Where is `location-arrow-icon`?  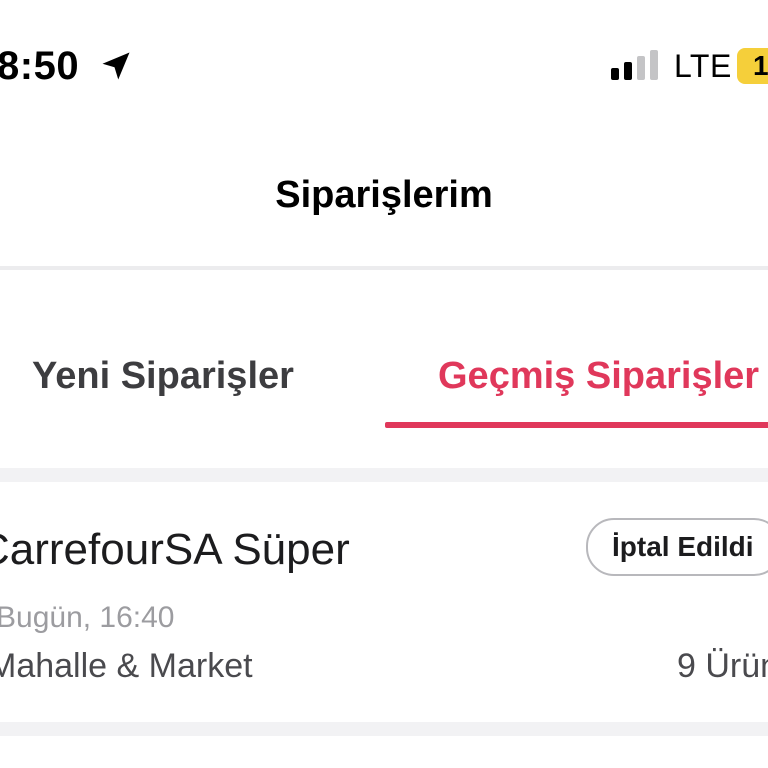 location-arrow-icon is located at coordinates (116, 66).